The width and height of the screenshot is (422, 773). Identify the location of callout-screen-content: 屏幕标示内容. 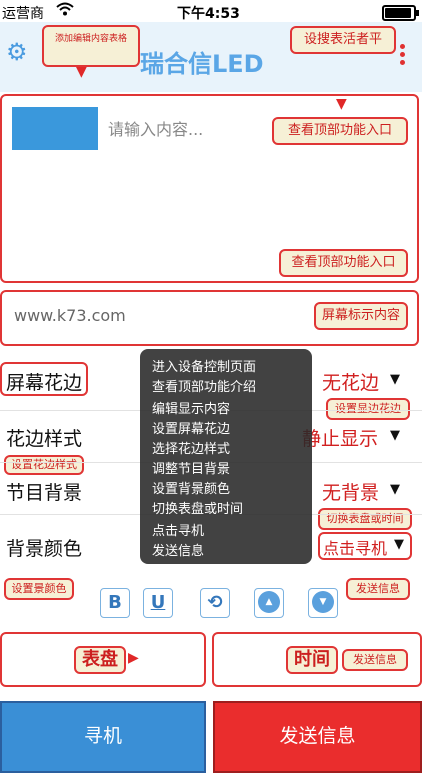
(361, 316).